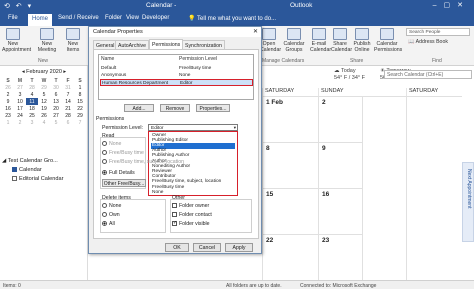 The width and height of the screenshot is (474, 289). Describe the element at coordinates (270, 40) in the screenshot. I see `open-calendar-button: Open Calendar` at that location.